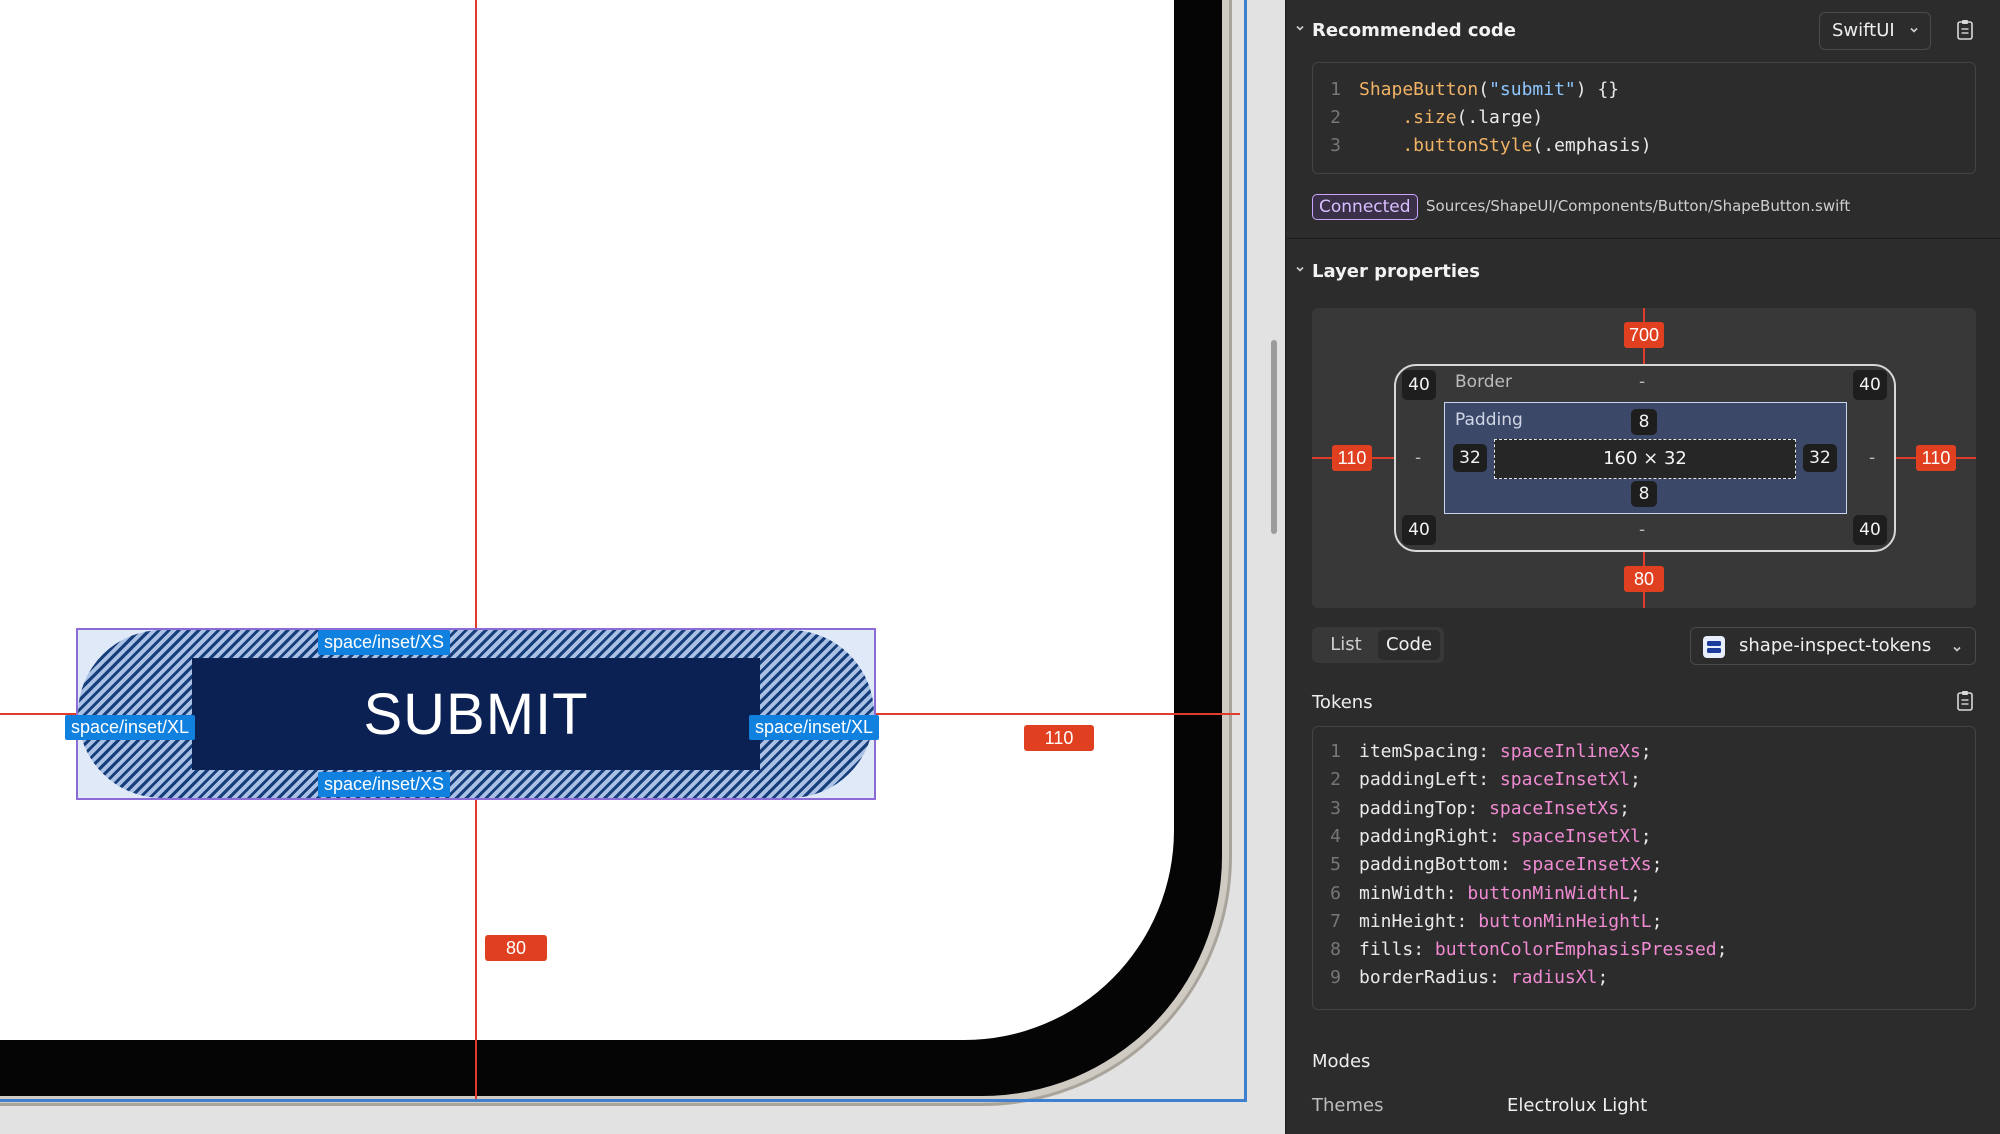 The width and height of the screenshot is (2000, 1134). I want to click on section-divider, so click(1643, 238).